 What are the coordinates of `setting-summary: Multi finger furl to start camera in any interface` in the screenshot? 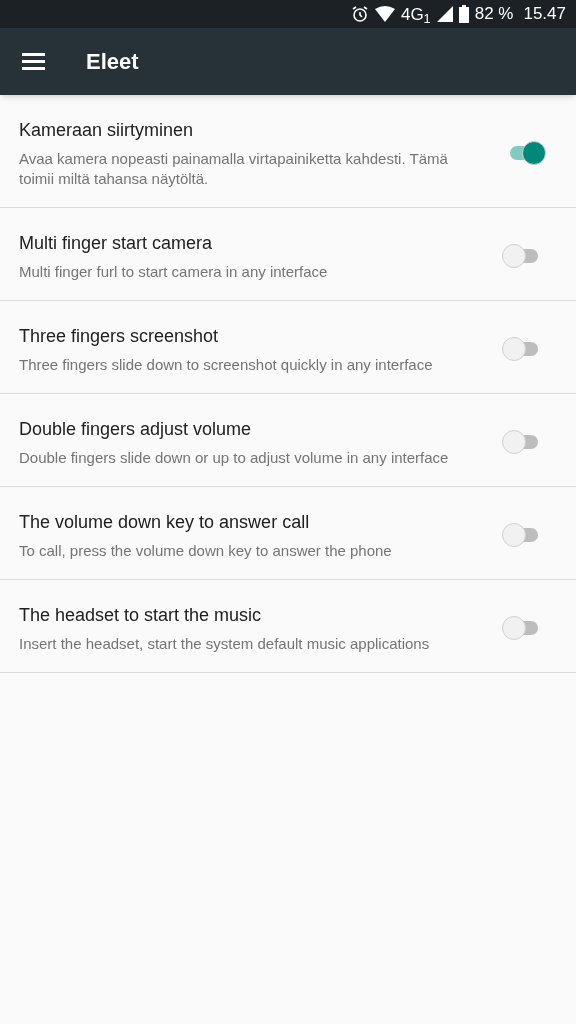 It's located at (174, 272).